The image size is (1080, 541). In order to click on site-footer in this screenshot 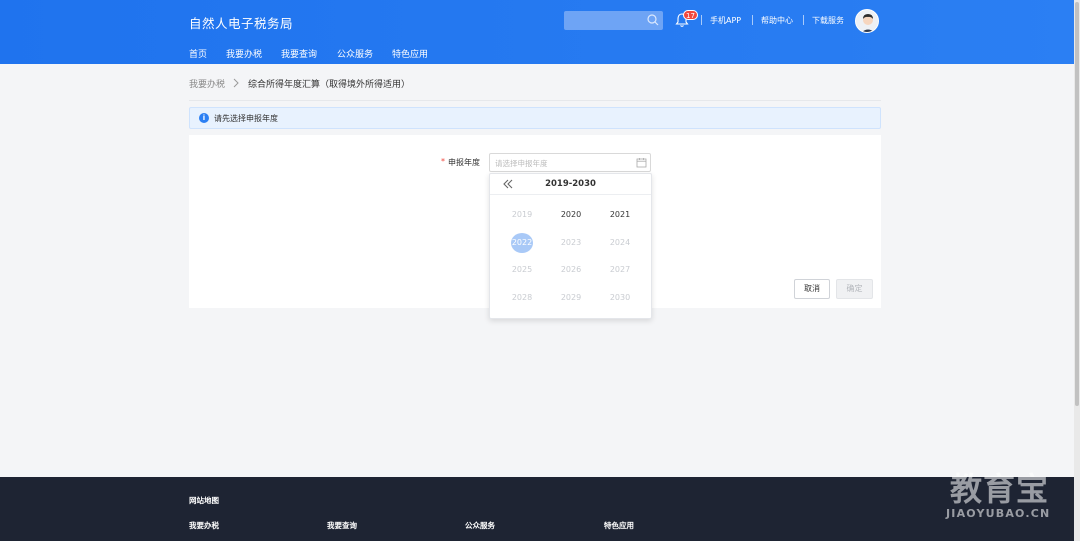, I will do `click(537, 509)`.